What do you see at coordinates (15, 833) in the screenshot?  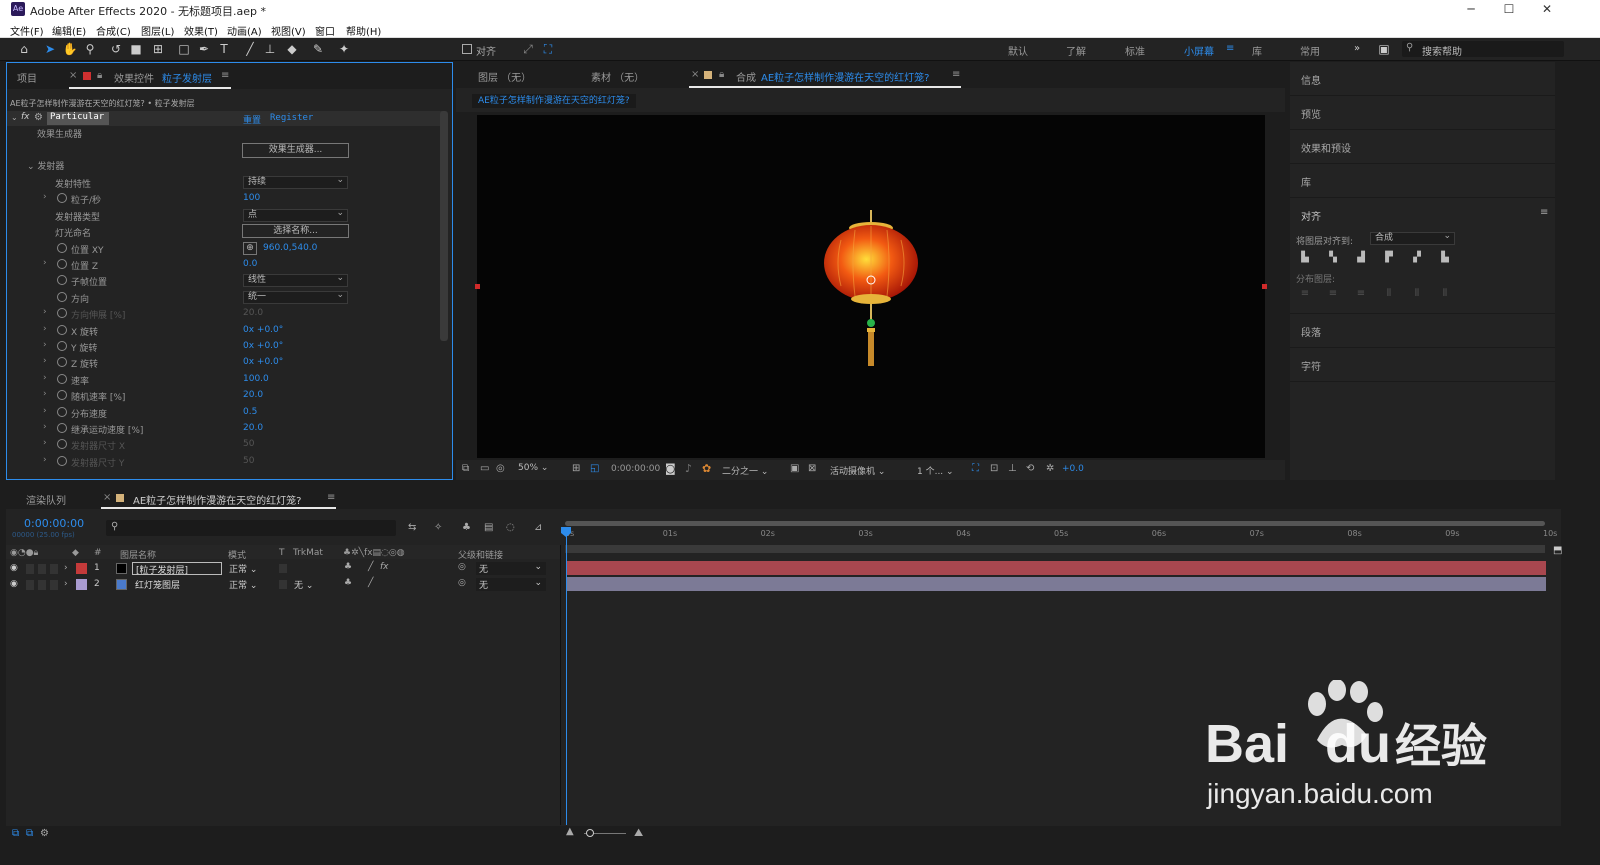 I see `layer-switches-toggle-icon: ⧉` at bounding box center [15, 833].